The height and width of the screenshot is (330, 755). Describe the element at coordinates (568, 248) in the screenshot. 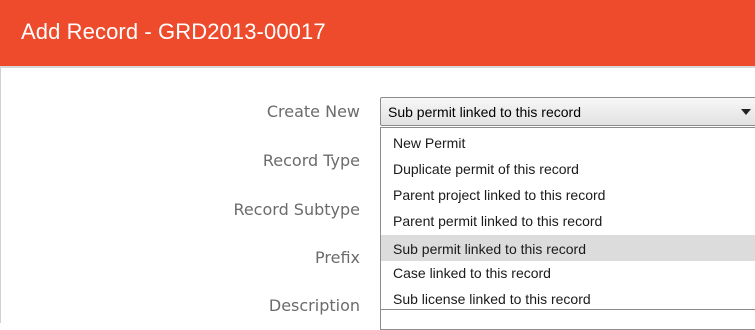

I see `dropdown-option: Sub permit linked to this record` at that location.